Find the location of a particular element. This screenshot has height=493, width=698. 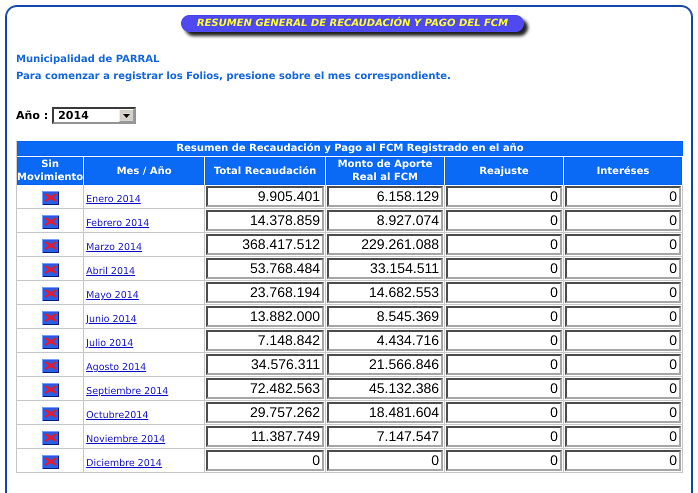

month-link: Febrero 2014 is located at coordinates (118, 223).